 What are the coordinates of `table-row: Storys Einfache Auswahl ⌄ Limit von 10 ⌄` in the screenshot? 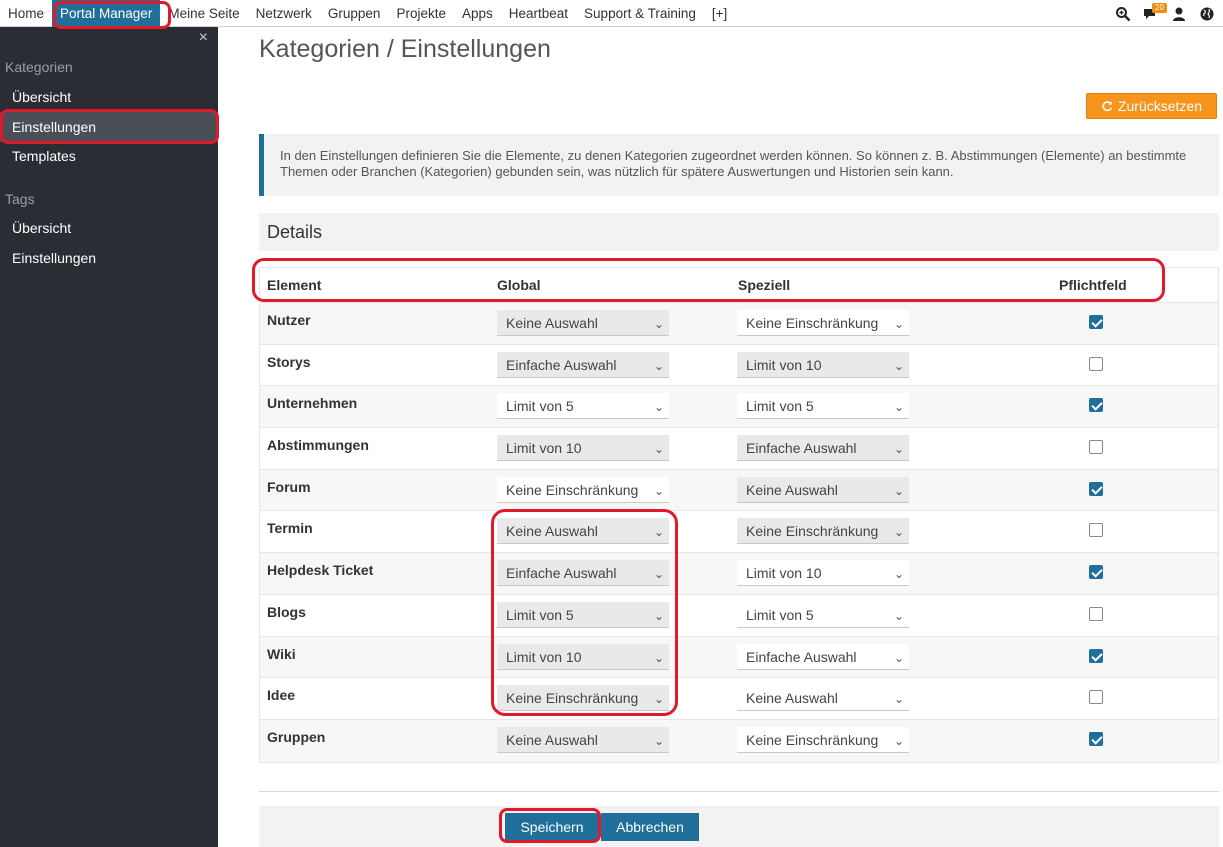 It's located at (739, 366).